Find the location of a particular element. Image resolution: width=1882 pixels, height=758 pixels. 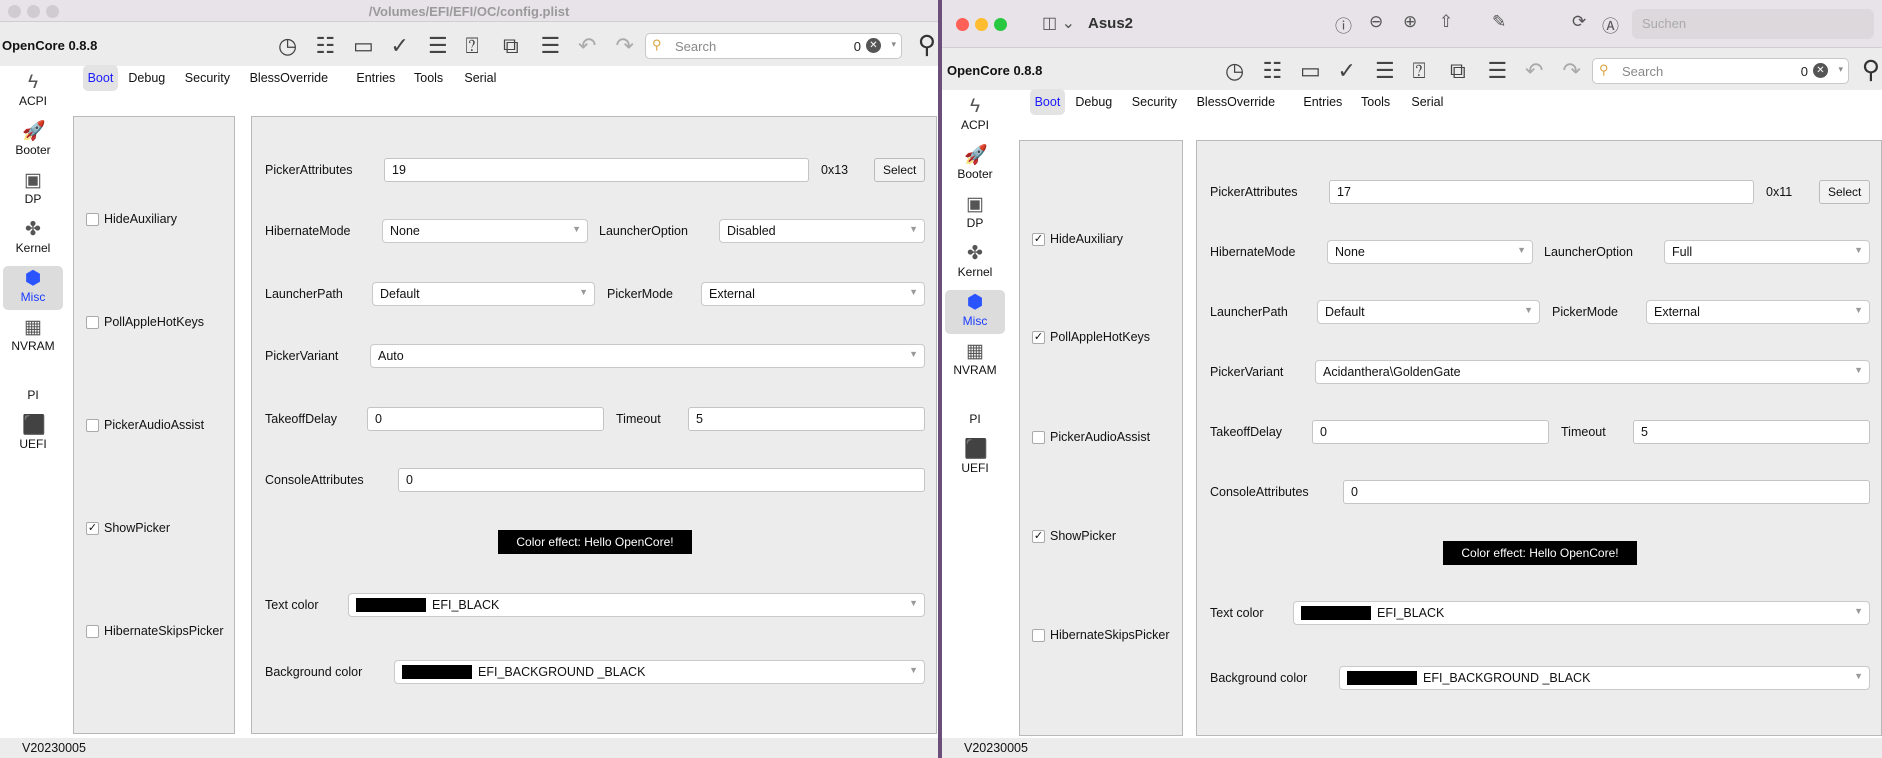

launcher-option-select: Full ▼ is located at coordinates (1767, 252).